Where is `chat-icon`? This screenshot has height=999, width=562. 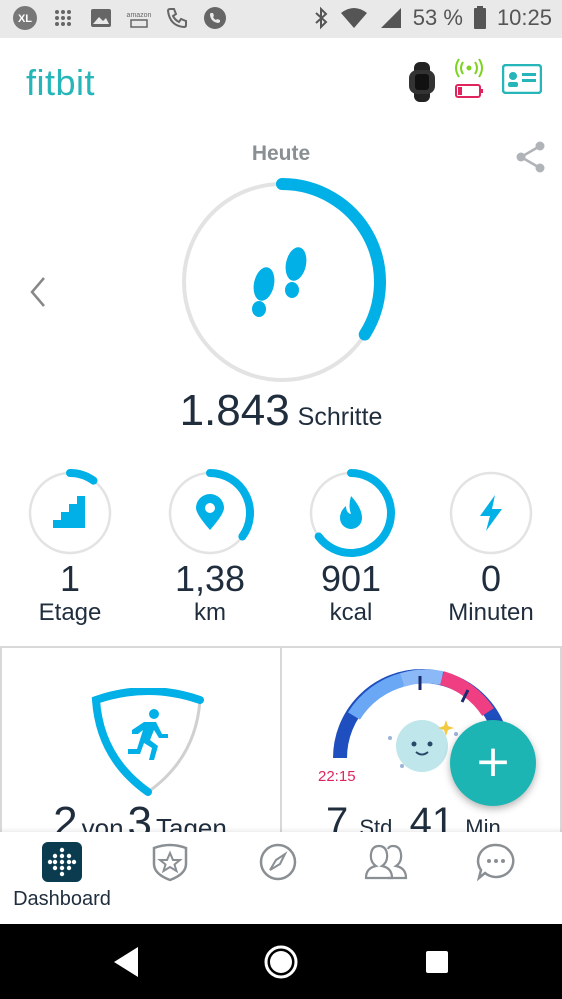
chat-icon is located at coordinates (495, 862).